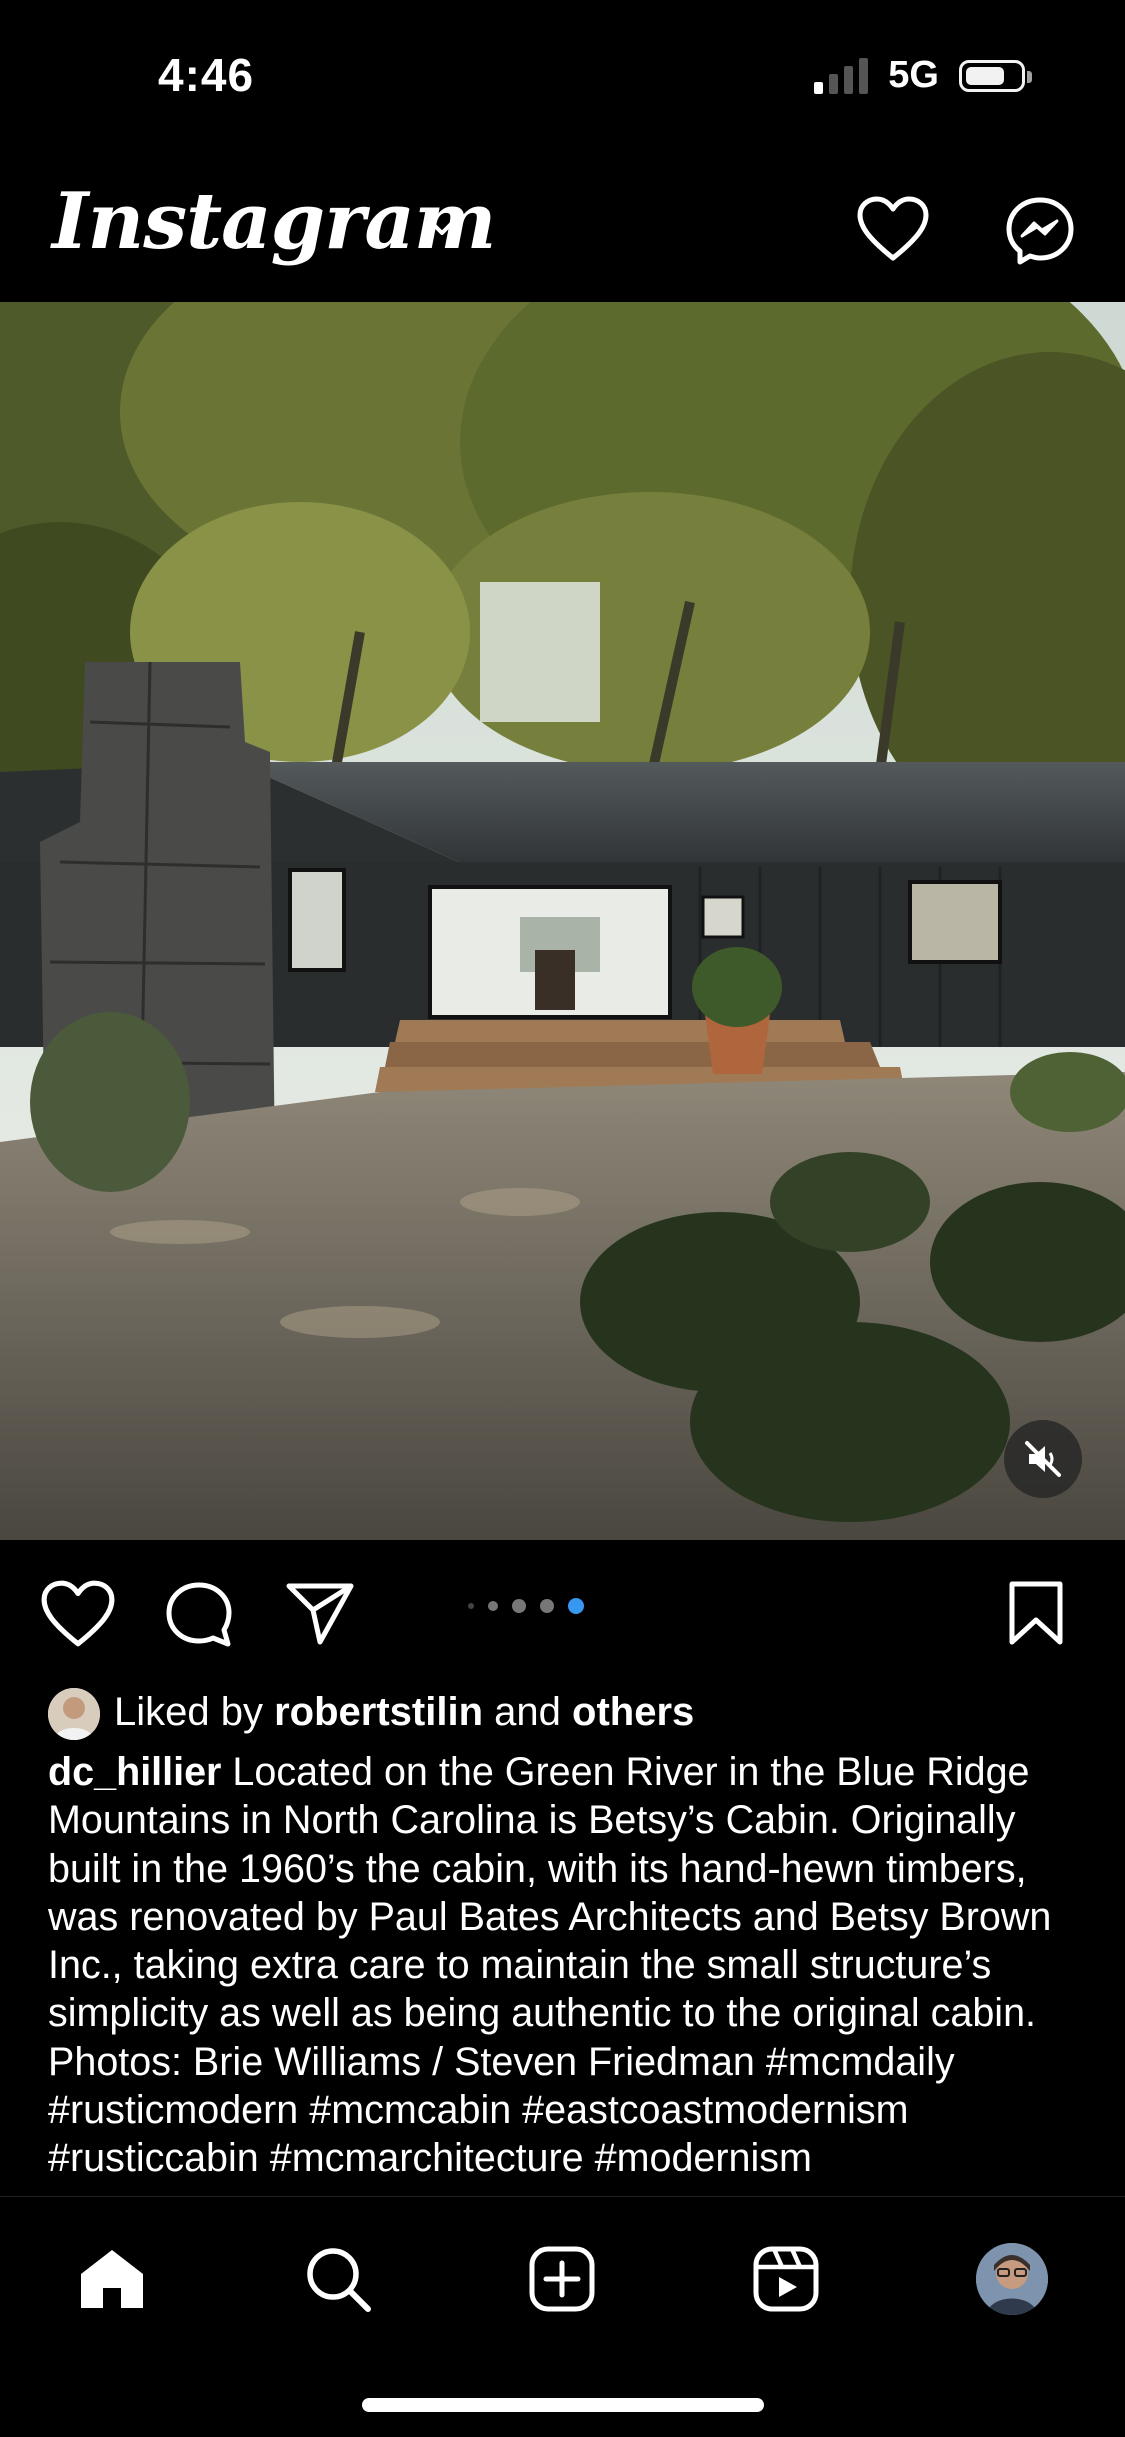 The height and width of the screenshot is (2437, 1125). What do you see at coordinates (442, 228) in the screenshot?
I see `chevron-down-icon` at bounding box center [442, 228].